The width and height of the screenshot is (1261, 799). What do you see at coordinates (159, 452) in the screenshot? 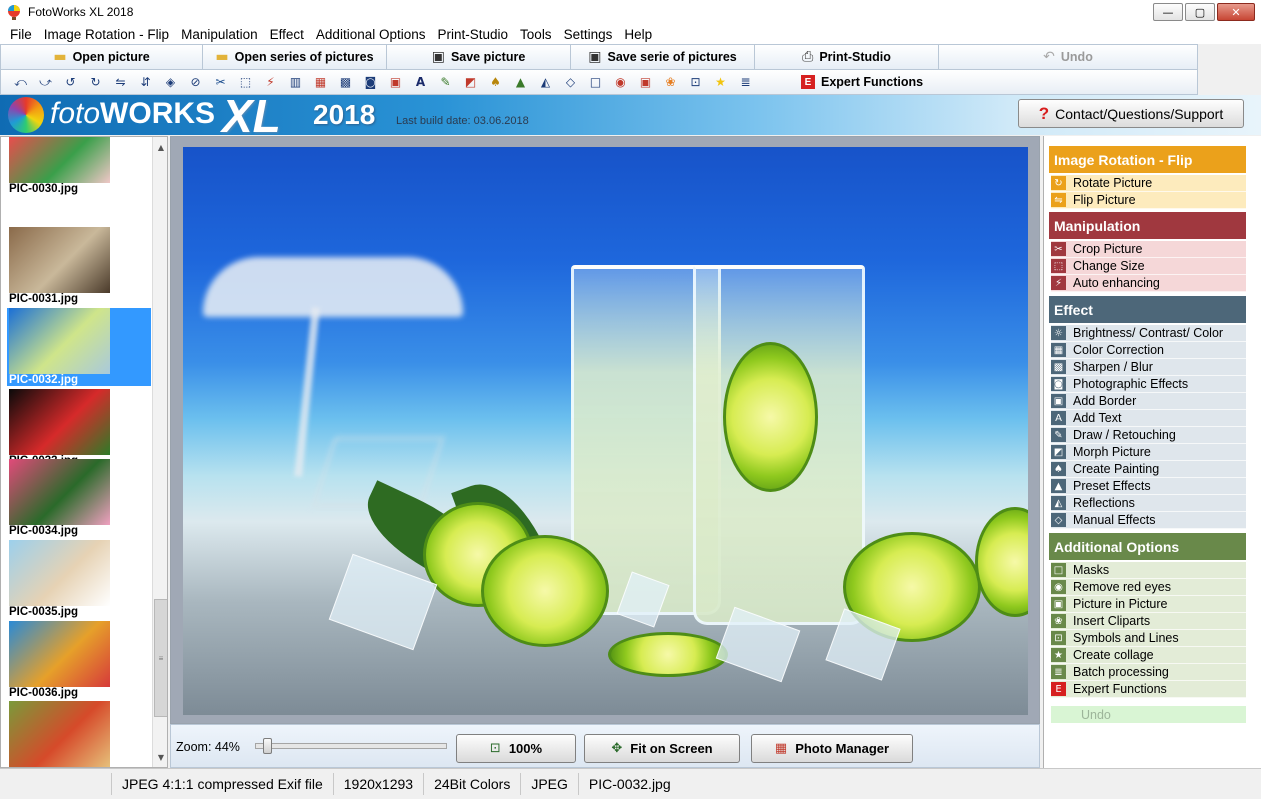
I see `thumbnail-scrollbar: ▲ ≡ ▼` at bounding box center [159, 452].